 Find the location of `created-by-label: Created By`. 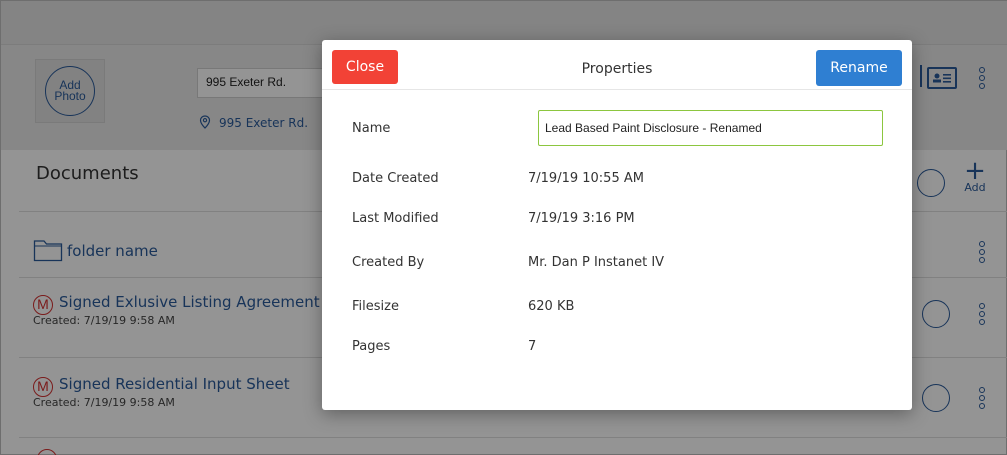

created-by-label: Created By is located at coordinates (388, 262).